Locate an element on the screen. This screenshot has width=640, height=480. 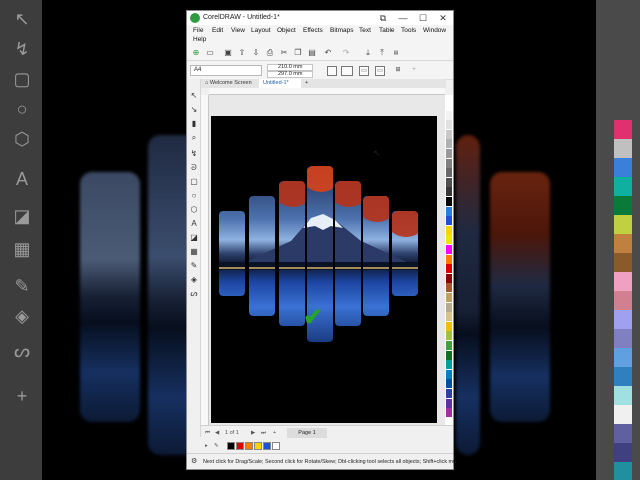
last-page-button: ⏭ is located at coordinates (263, 433).